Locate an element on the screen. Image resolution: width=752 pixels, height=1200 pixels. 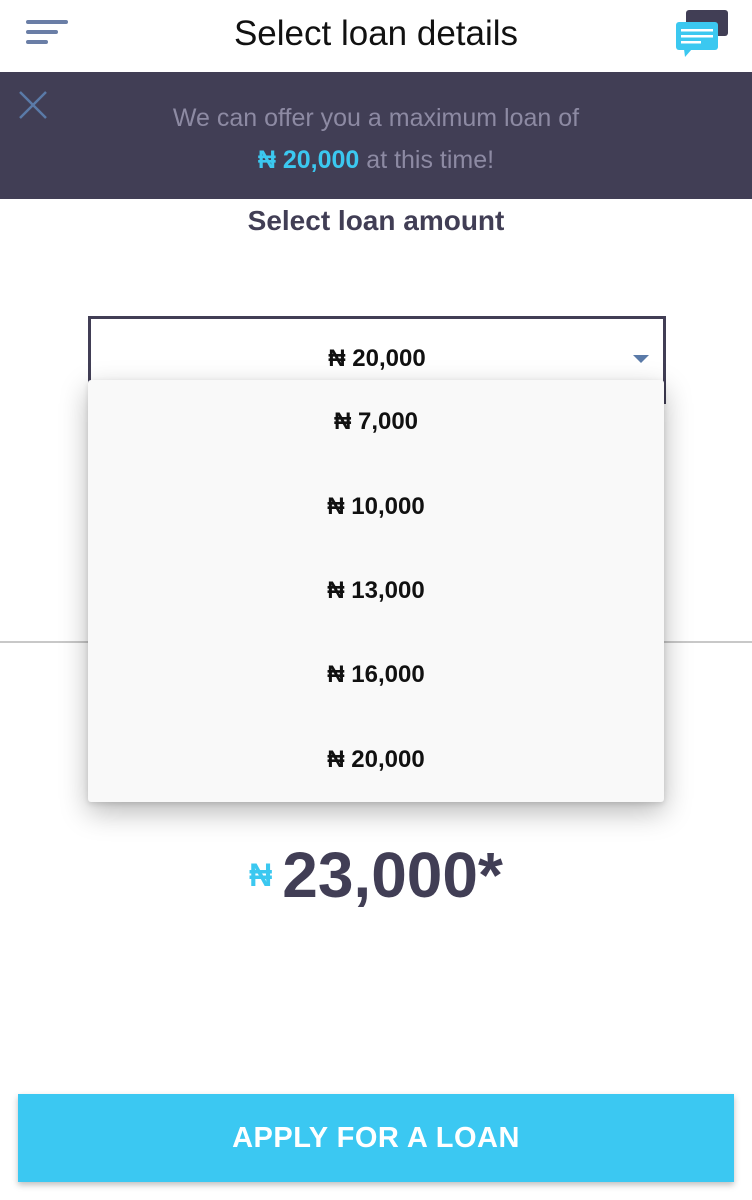
dropdown-option: ₦ 20,000 is located at coordinates (376, 760).